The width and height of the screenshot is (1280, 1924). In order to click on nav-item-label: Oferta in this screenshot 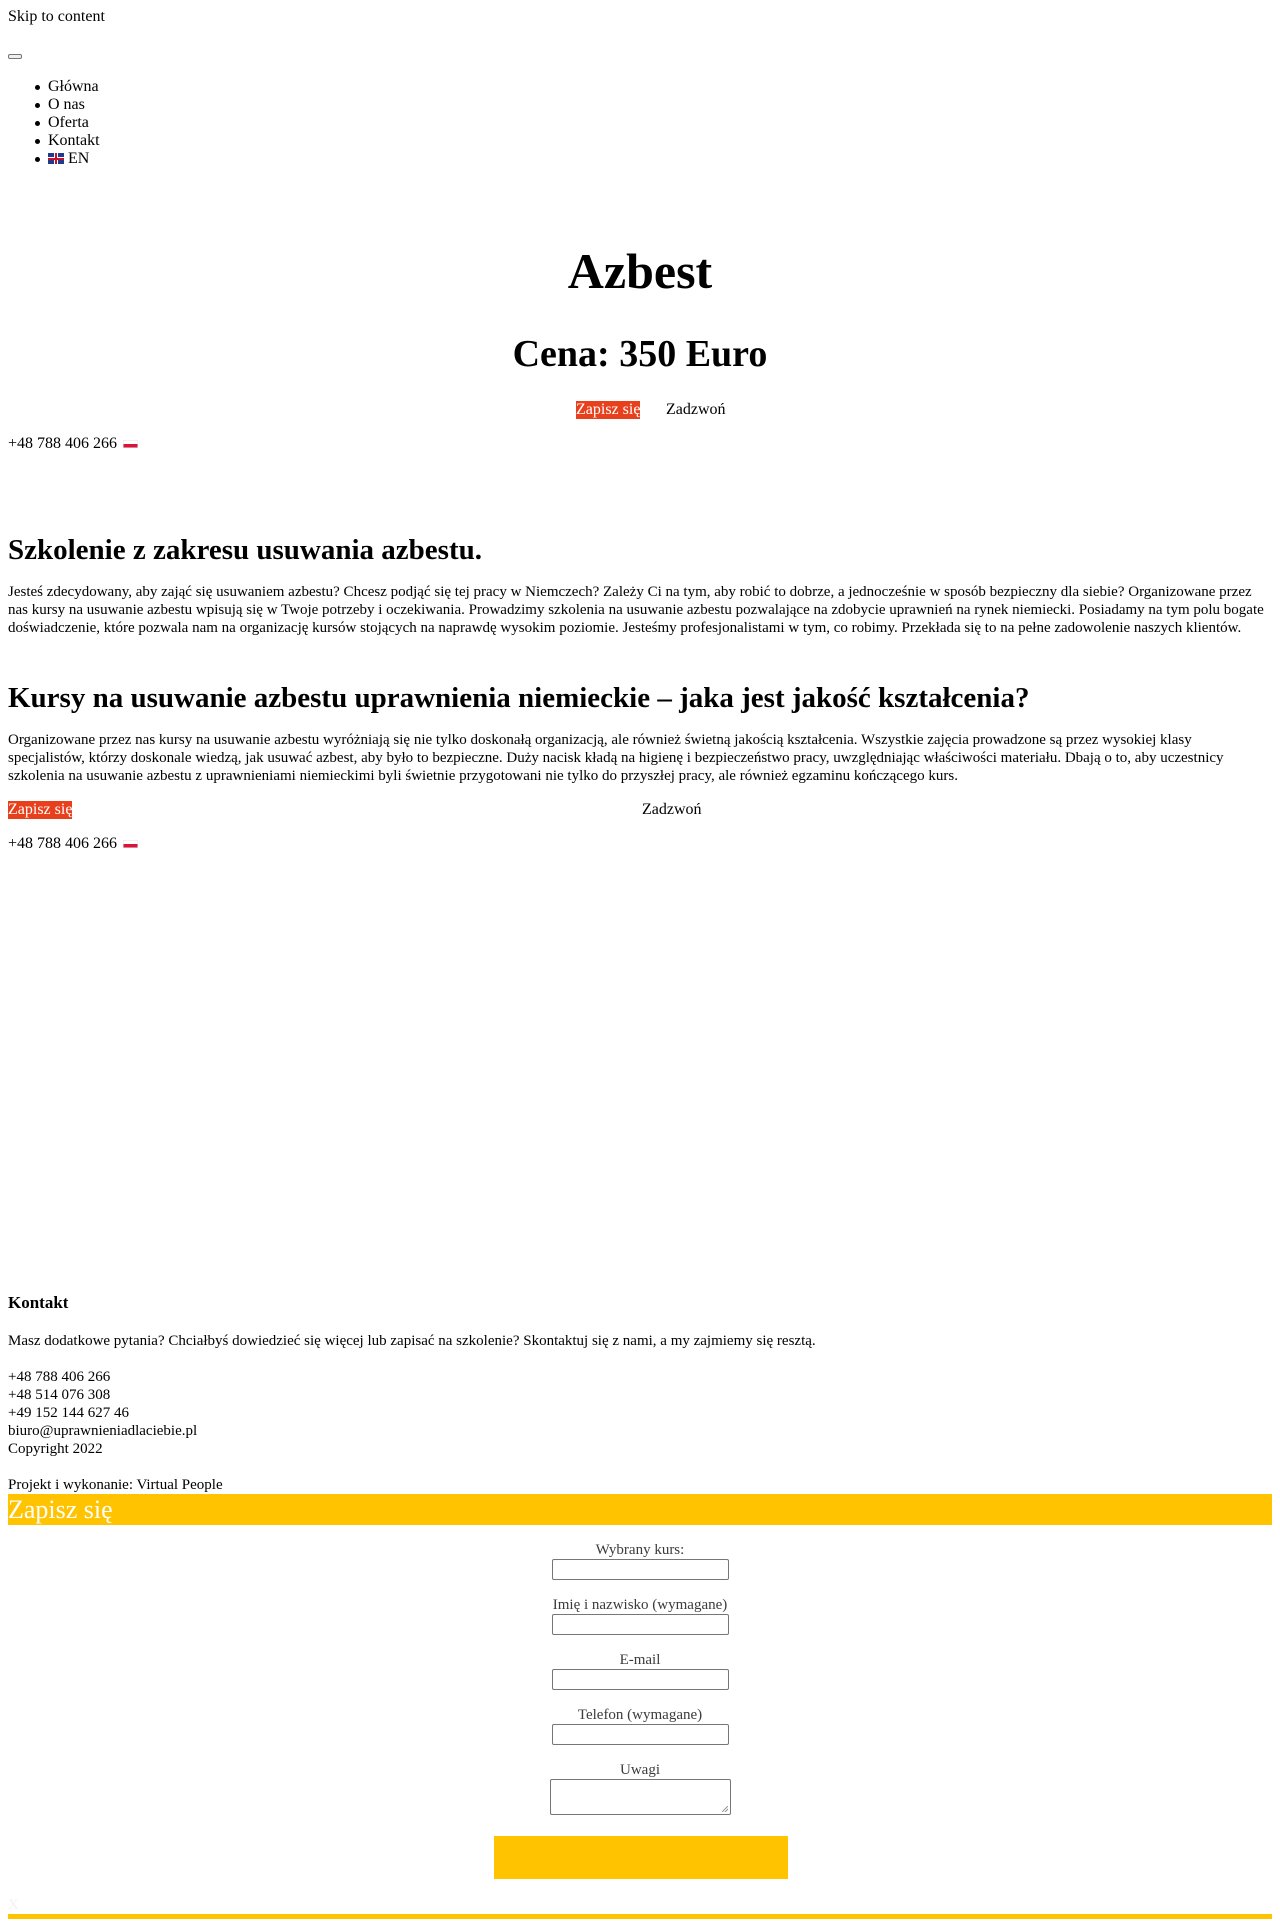, I will do `click(68, 122)`.